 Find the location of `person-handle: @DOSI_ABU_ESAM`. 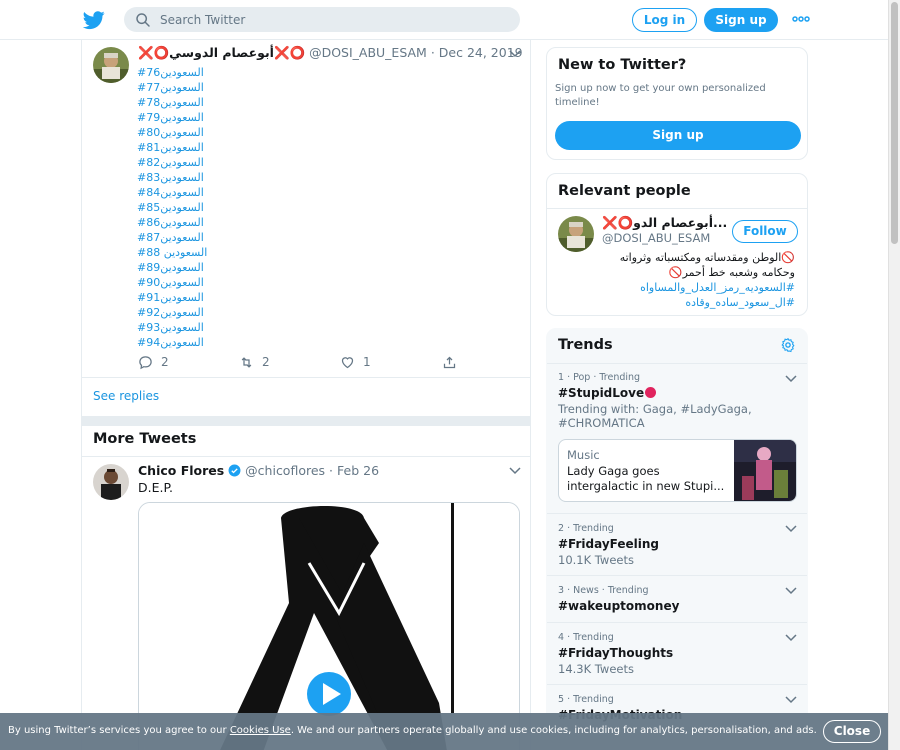

person-handle: @DOSI_ABU_ESAM is located at coordinates (656, 238).